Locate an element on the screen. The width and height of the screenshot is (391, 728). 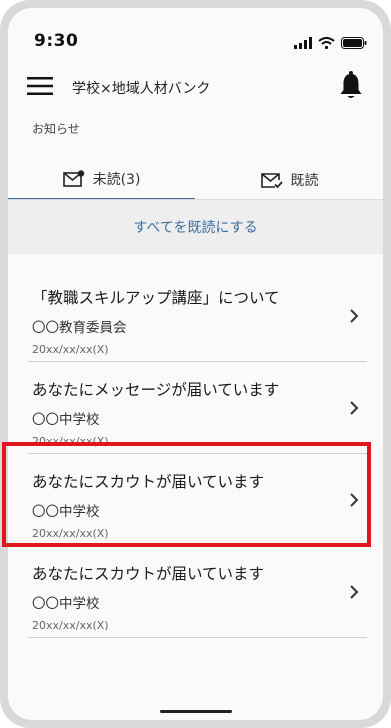
mark-all-bar: すべてを既読にする is located at coordinates (195, 227).